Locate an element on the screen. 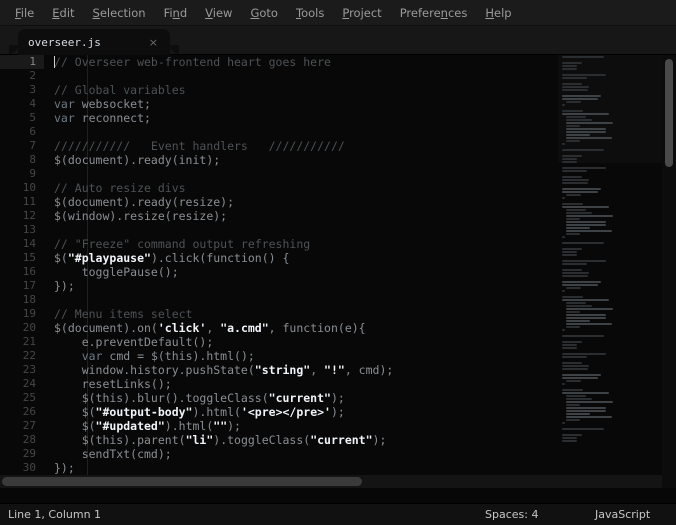 The width and height of the screenshot is (676, 525). menu-item-tools: Tools is located at coordinates (310, 13).